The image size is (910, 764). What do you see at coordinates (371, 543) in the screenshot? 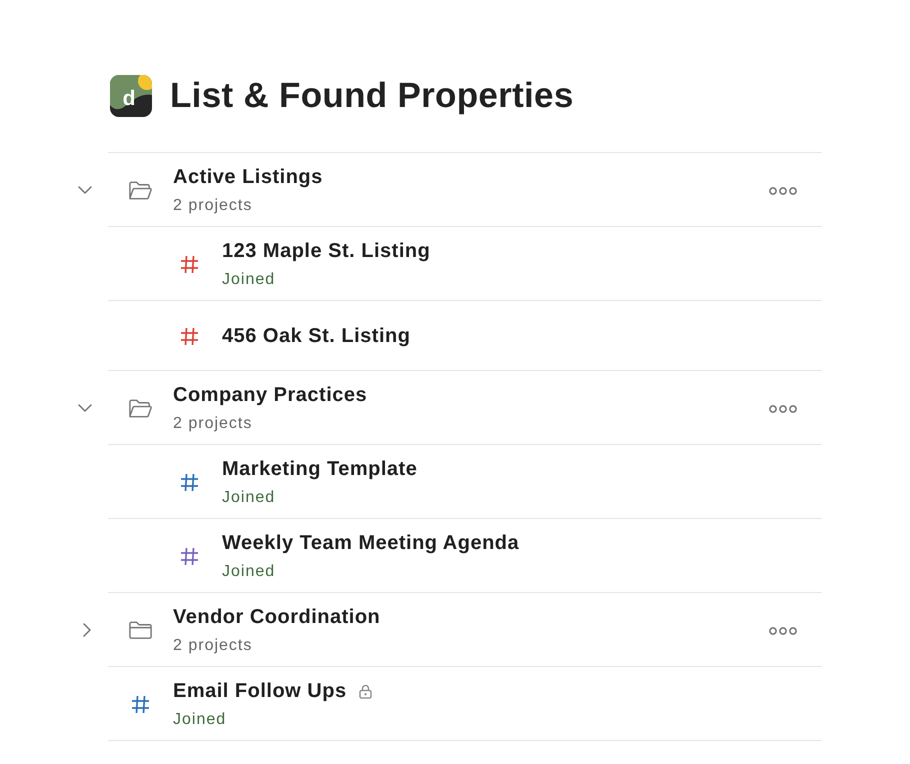
I see `project-name: Weekly Team Meeting Agenda` at bounding box center [371, 543].